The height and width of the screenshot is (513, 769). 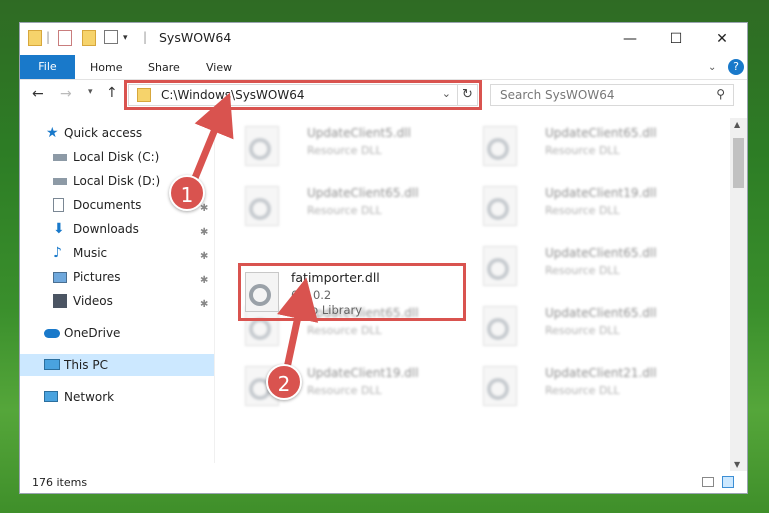 I want to click on scrollbar-thumb, so click(x=738, y=163).